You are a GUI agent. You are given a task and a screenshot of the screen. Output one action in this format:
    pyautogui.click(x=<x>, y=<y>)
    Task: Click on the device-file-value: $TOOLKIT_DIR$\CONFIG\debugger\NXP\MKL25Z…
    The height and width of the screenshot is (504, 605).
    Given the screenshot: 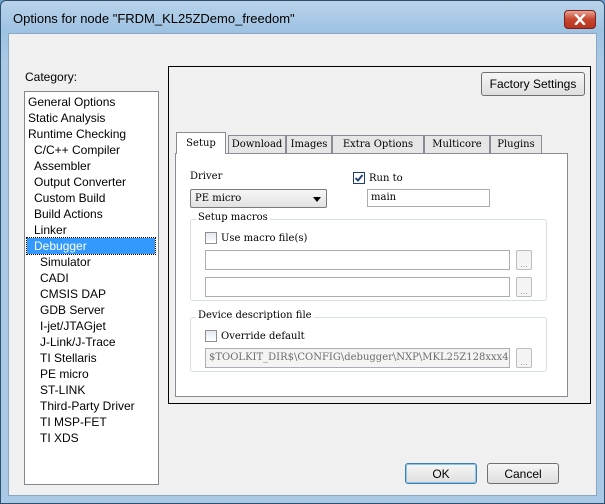 What is the action you would take?
    pyautogui.click(x=359, y=357)
    